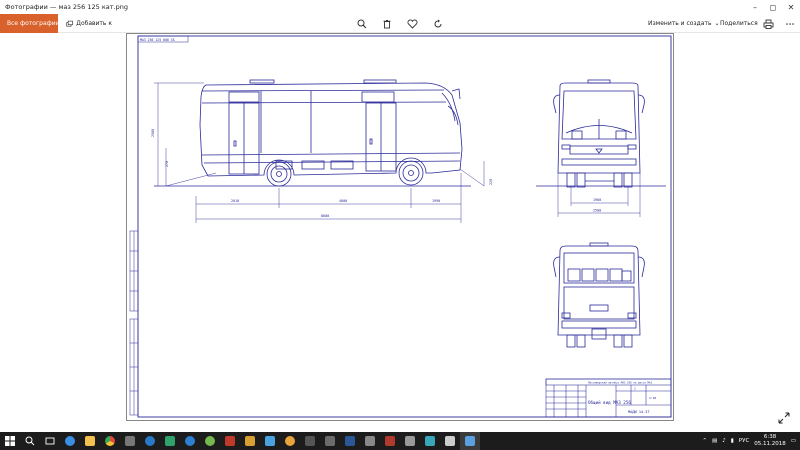  What do you see at coordinates (343, 201) in the screenshot?
I see `dim-wheelbase: 4000` at bounding box center [343, 201].